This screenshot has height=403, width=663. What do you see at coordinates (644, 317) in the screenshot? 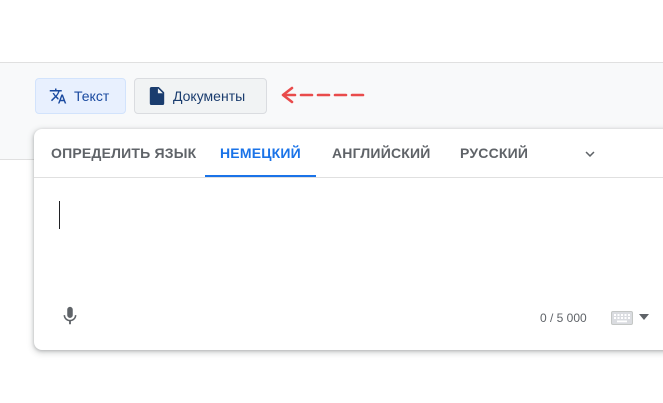
I see `keyboard-dropdown-icon` at bounding box center [644, 317].